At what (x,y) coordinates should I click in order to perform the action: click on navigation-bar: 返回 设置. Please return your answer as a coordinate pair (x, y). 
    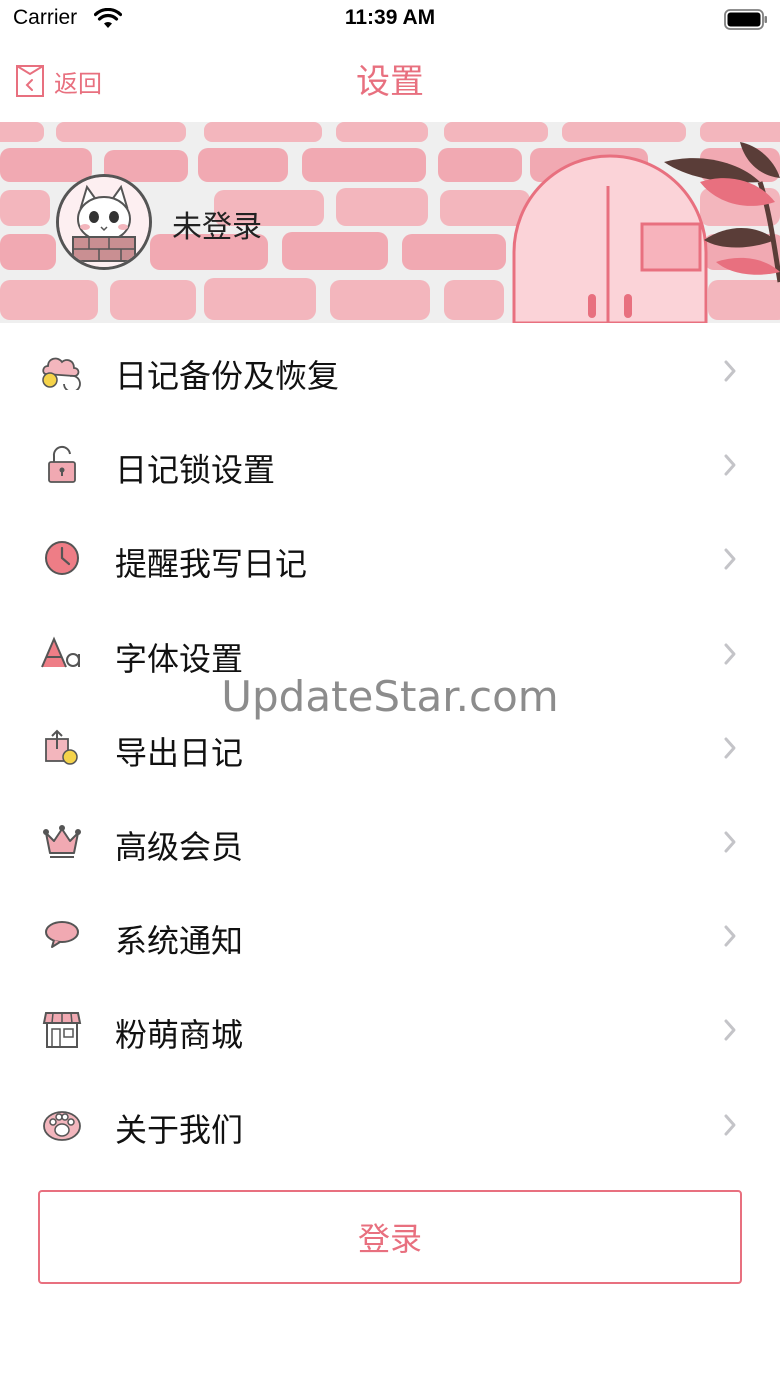
    Looking at the image, I should click on (390, 81).